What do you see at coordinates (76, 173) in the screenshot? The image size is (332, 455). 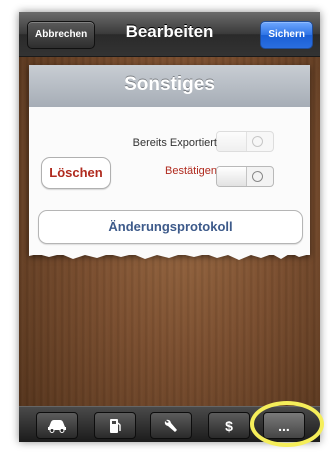 I see `delete-button: Löschen` at bounding box center [76, 173].